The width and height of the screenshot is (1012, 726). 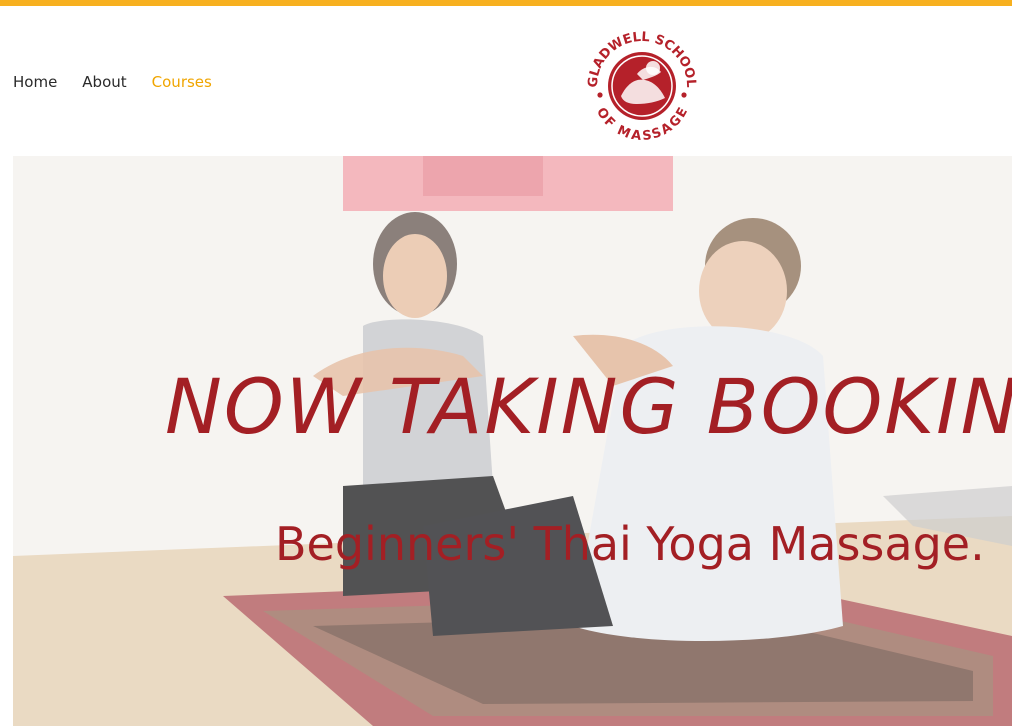 I want to click on school-logo: GLADWELL SCHOOL OF MASSAGE, so click(x=642, y=86).